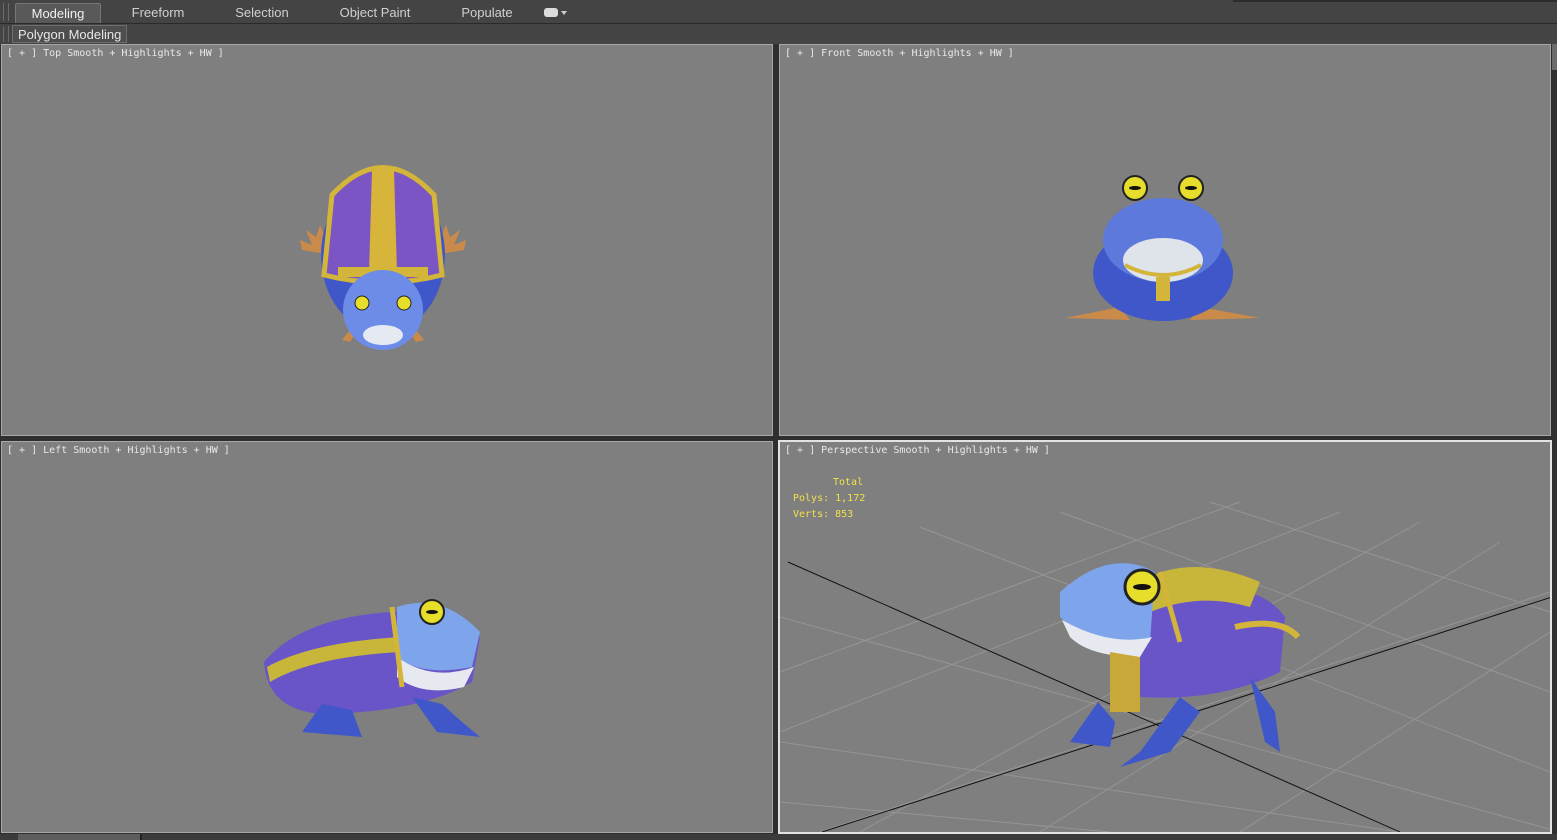 The image size is (1557, 840). I want to click on frog-top-view, so click(383, 257).